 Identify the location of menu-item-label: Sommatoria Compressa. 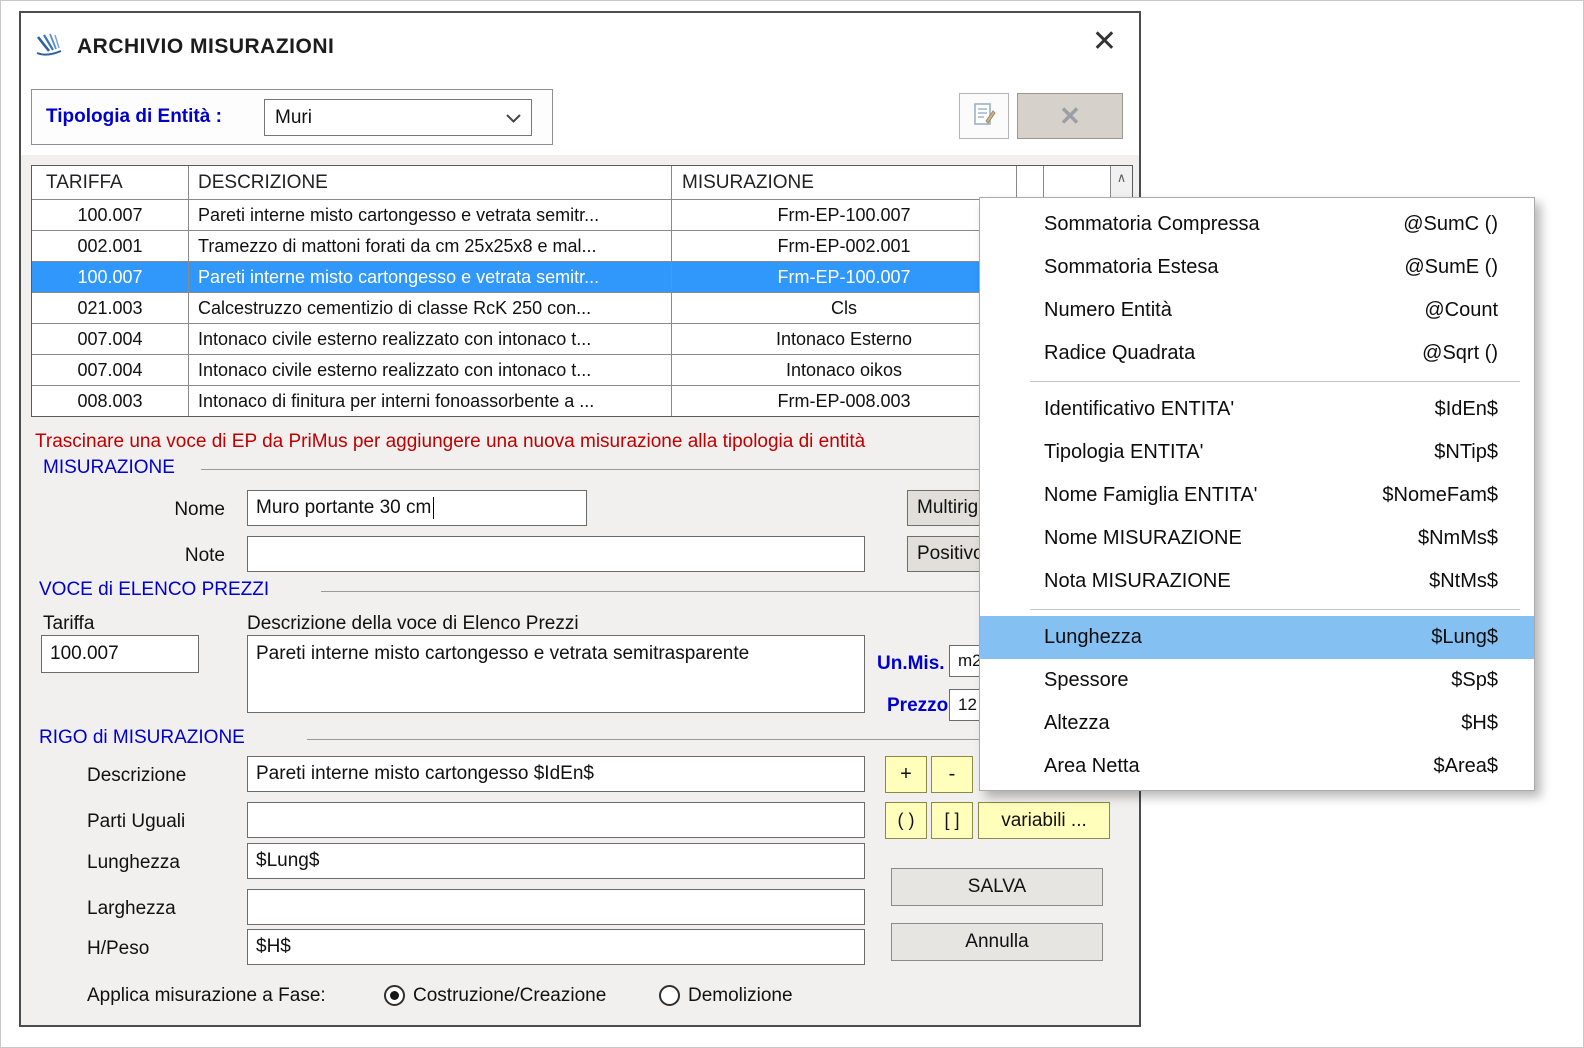
(1152, 224).